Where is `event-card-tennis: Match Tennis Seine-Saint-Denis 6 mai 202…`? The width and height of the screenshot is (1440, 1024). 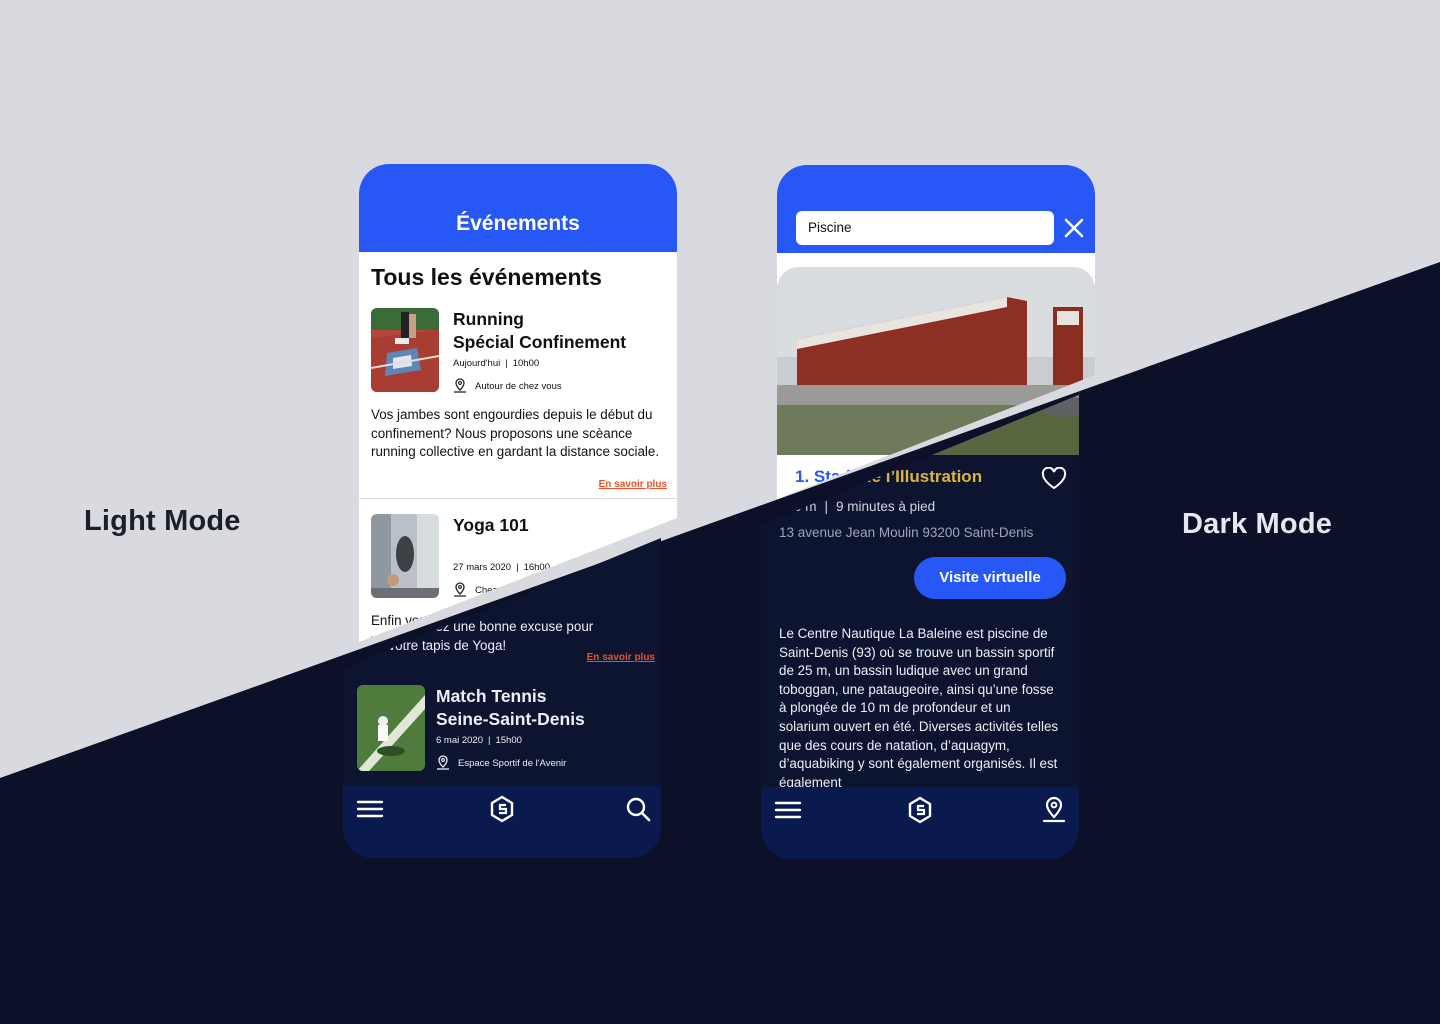
event-card-tennis: Match Tennis Seine-Saint-Denis 6 mai 202… is located at coordinates (505, 730).